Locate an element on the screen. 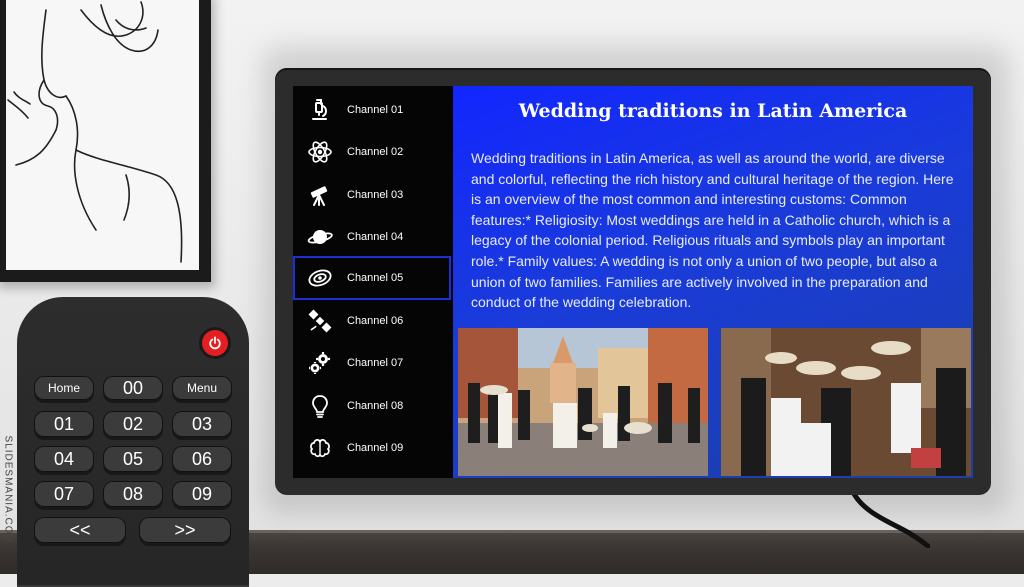  channel-label: Channel 08 is located at coordinates (375, 406).